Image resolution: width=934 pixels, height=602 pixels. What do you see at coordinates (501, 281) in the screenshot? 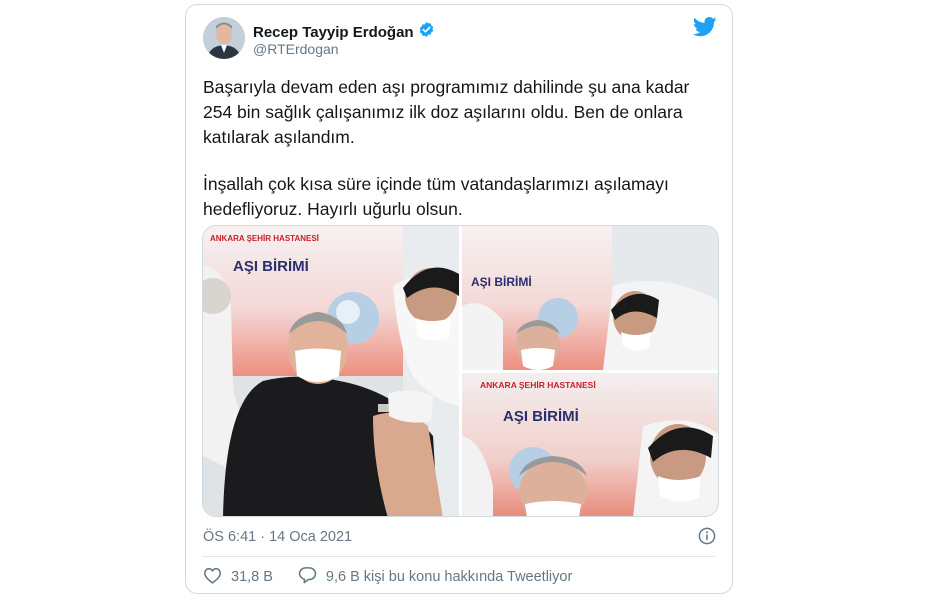
I see `photo-2-sign-title: AŞI BİRİMİ` at bounding box center [501, 281].